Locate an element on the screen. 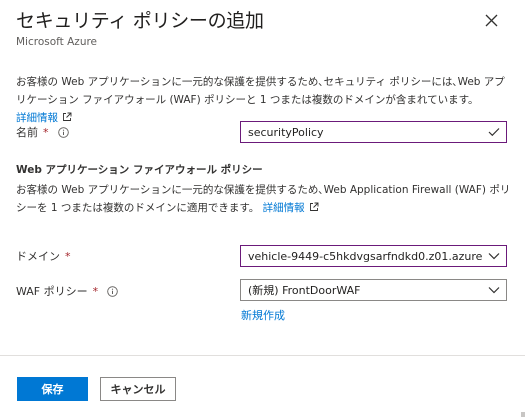  domain-label: ドメイン * is located at coordinates (43, 256).